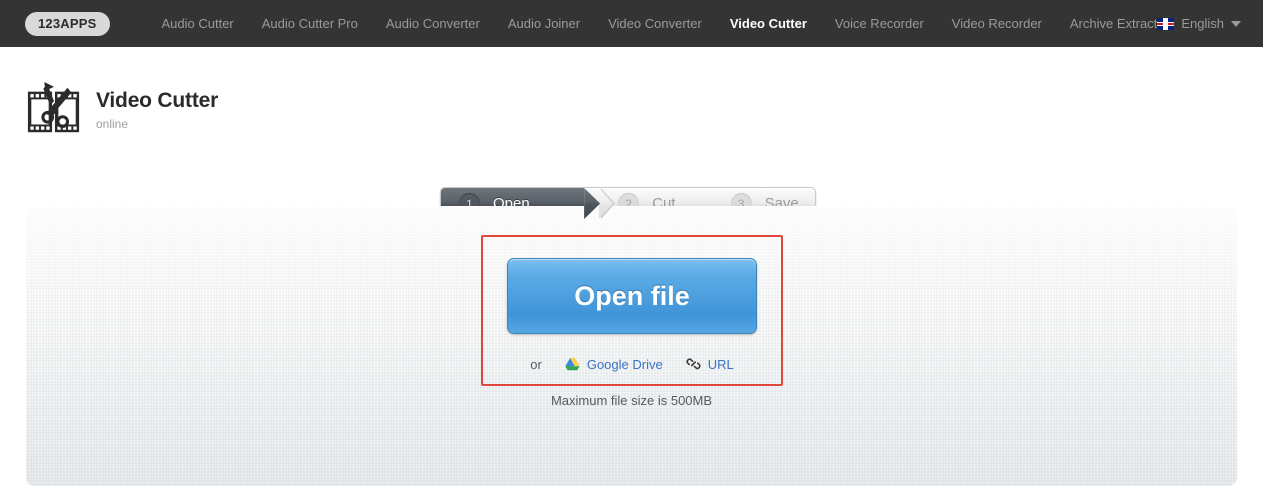 Image resolution: width=1263 pixels, height=500 pixels. I want to click on nav-item-audio-cutter-pro: Audio Cutter Pro, so click(310, 23).